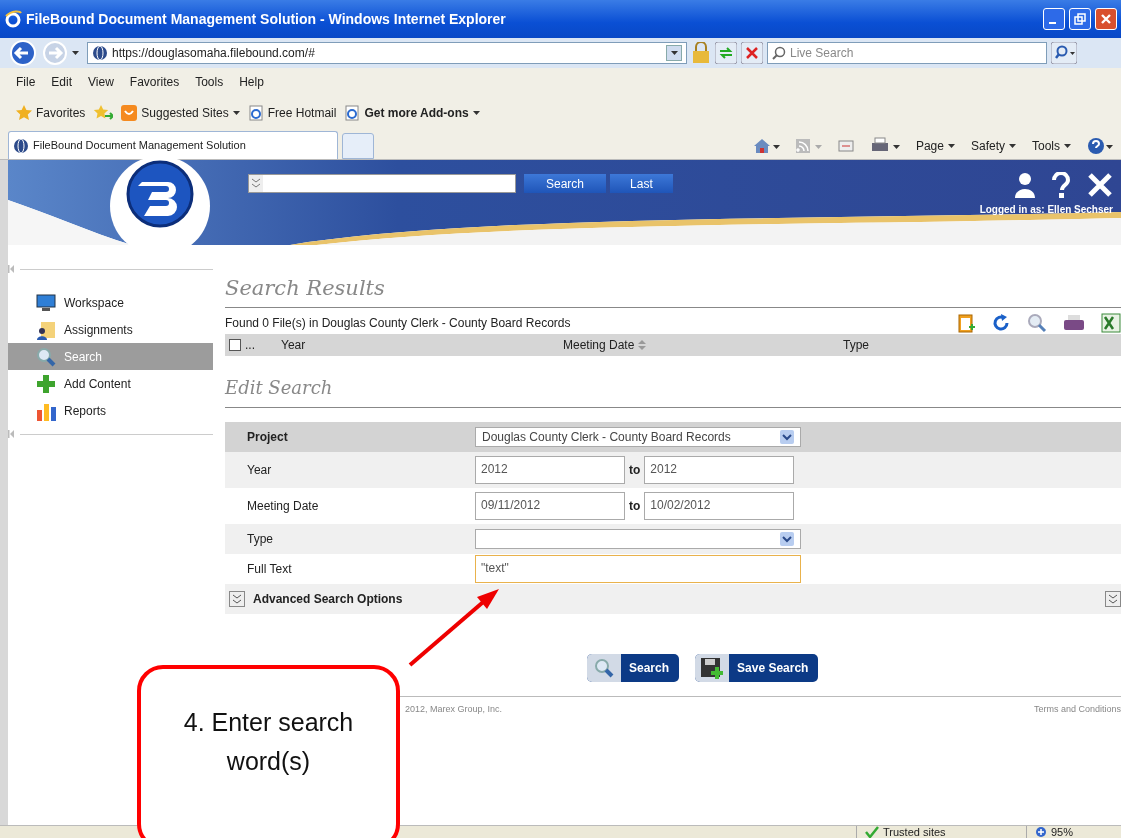 The width and height of the screenshot is (1121, 838). What do you see at coordinates (638, 568) in the screenshot?
I see `input-field: "text"` at bounding box center [638, 568].